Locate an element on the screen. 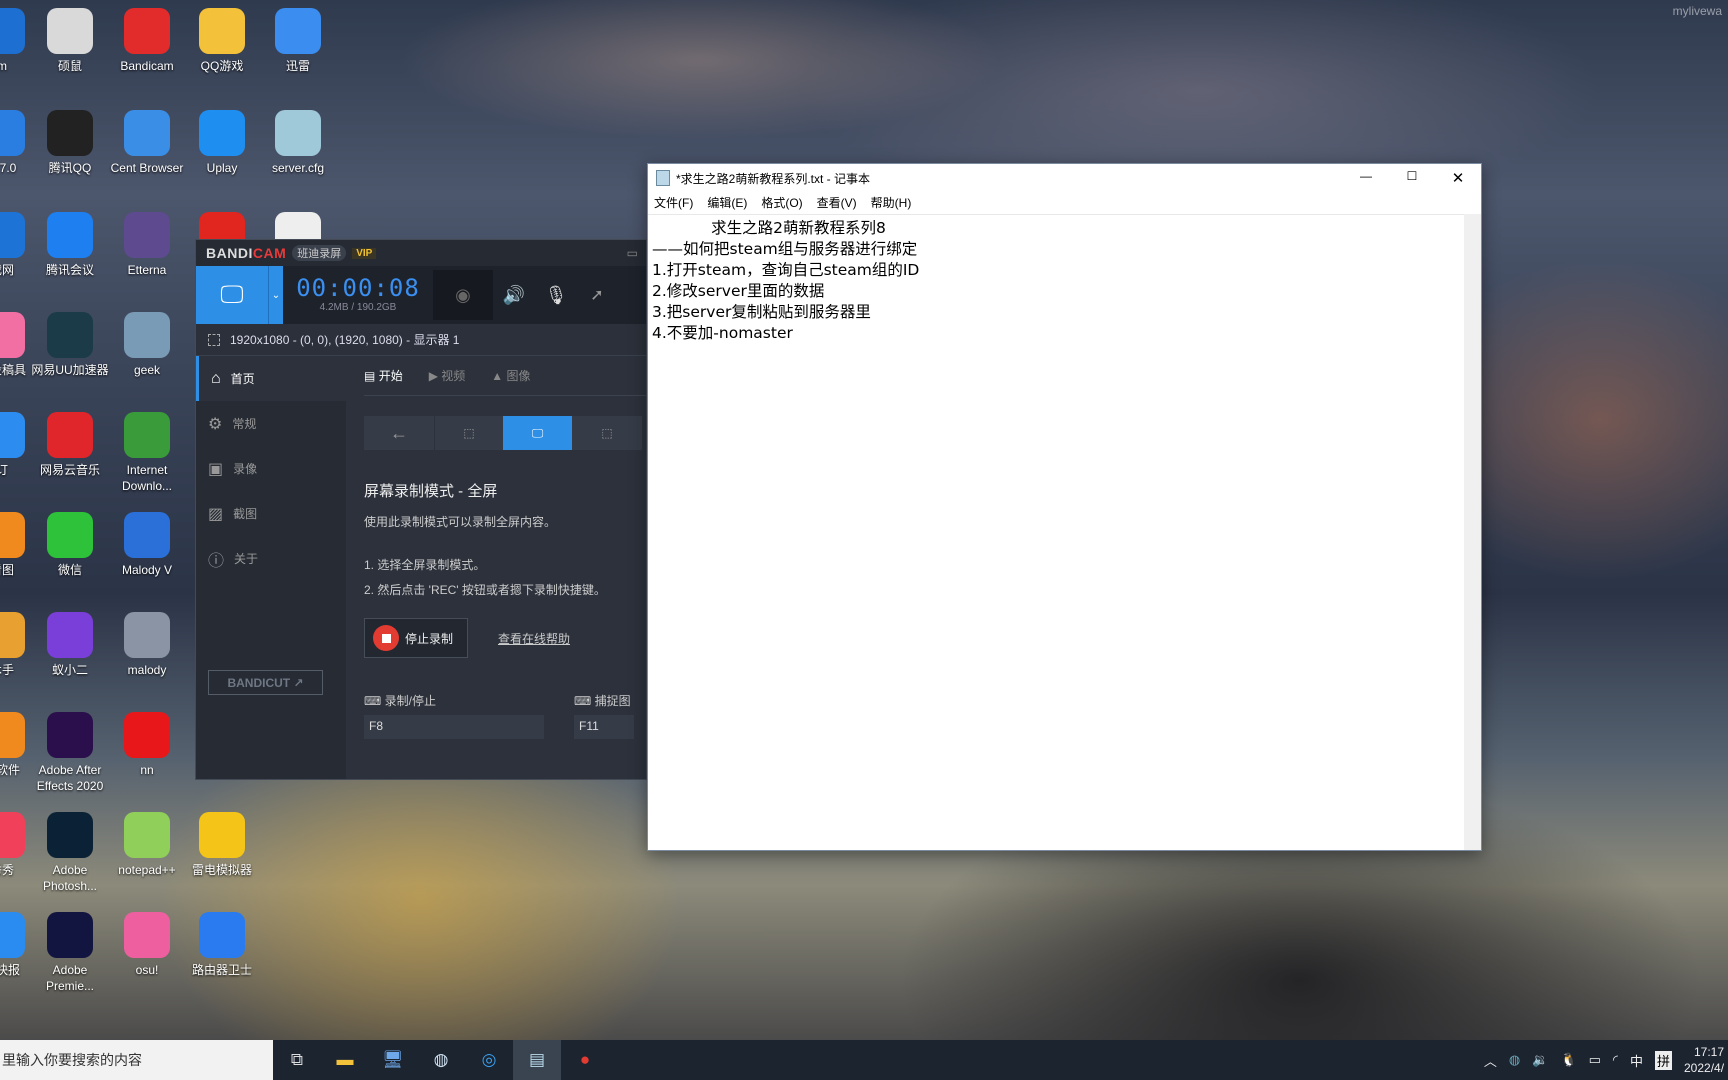 The height and width of the screenshot is (1080, 1728). desktop-icon-label: geek is located at coordinates (147, 370).